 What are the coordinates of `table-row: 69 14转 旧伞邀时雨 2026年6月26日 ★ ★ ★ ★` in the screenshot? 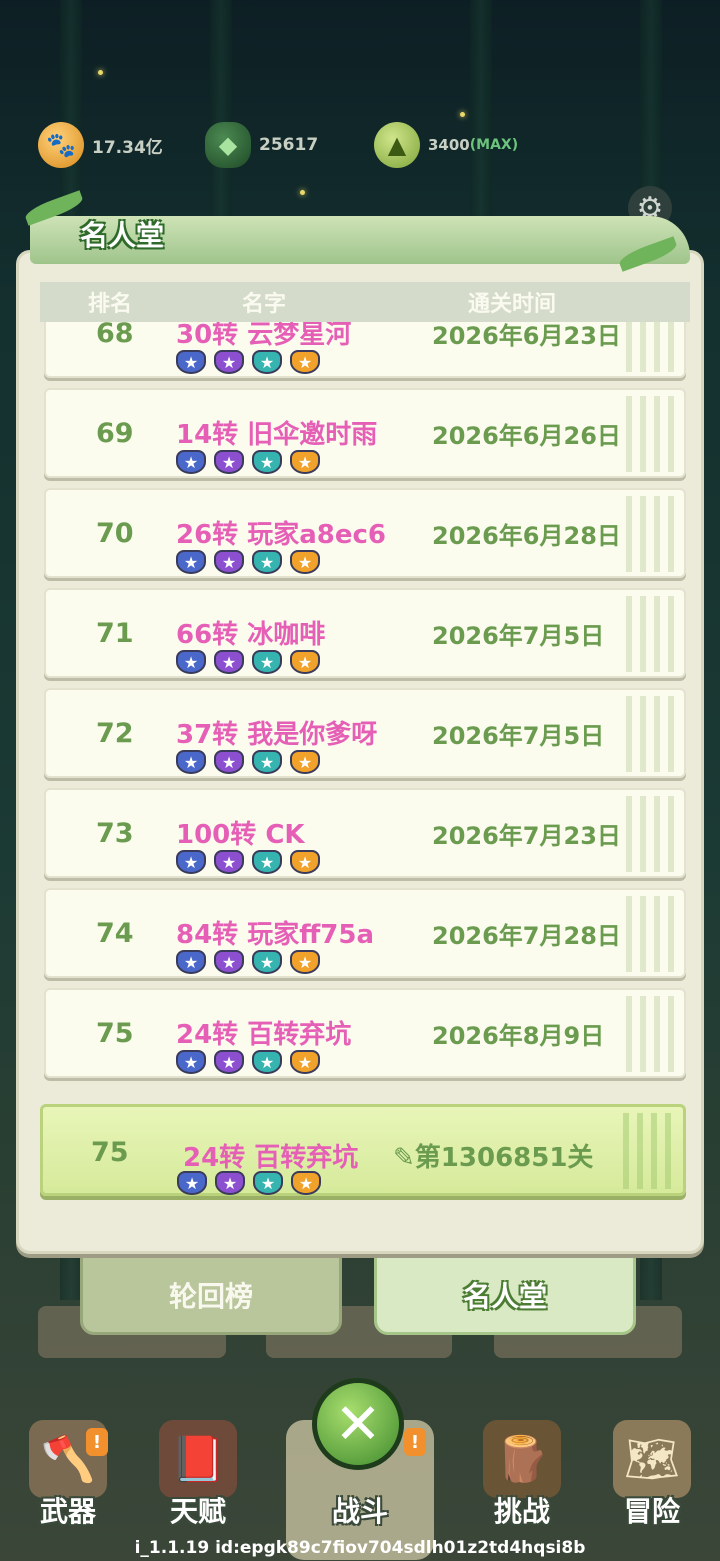 It's located at (365, 433).